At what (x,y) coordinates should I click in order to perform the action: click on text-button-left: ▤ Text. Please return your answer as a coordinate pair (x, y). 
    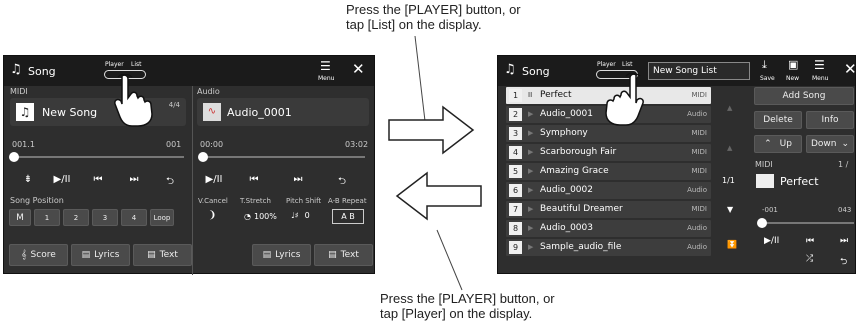
    Looking at the image, I should click on (162, 255).